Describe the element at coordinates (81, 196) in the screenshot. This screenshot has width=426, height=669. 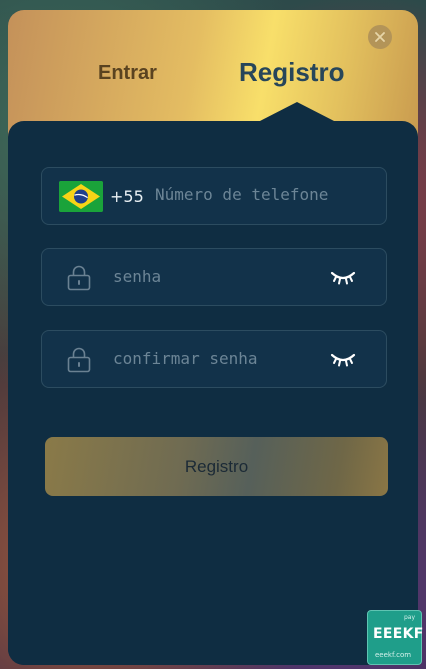
I see `brazil-flag-icon` at that location.